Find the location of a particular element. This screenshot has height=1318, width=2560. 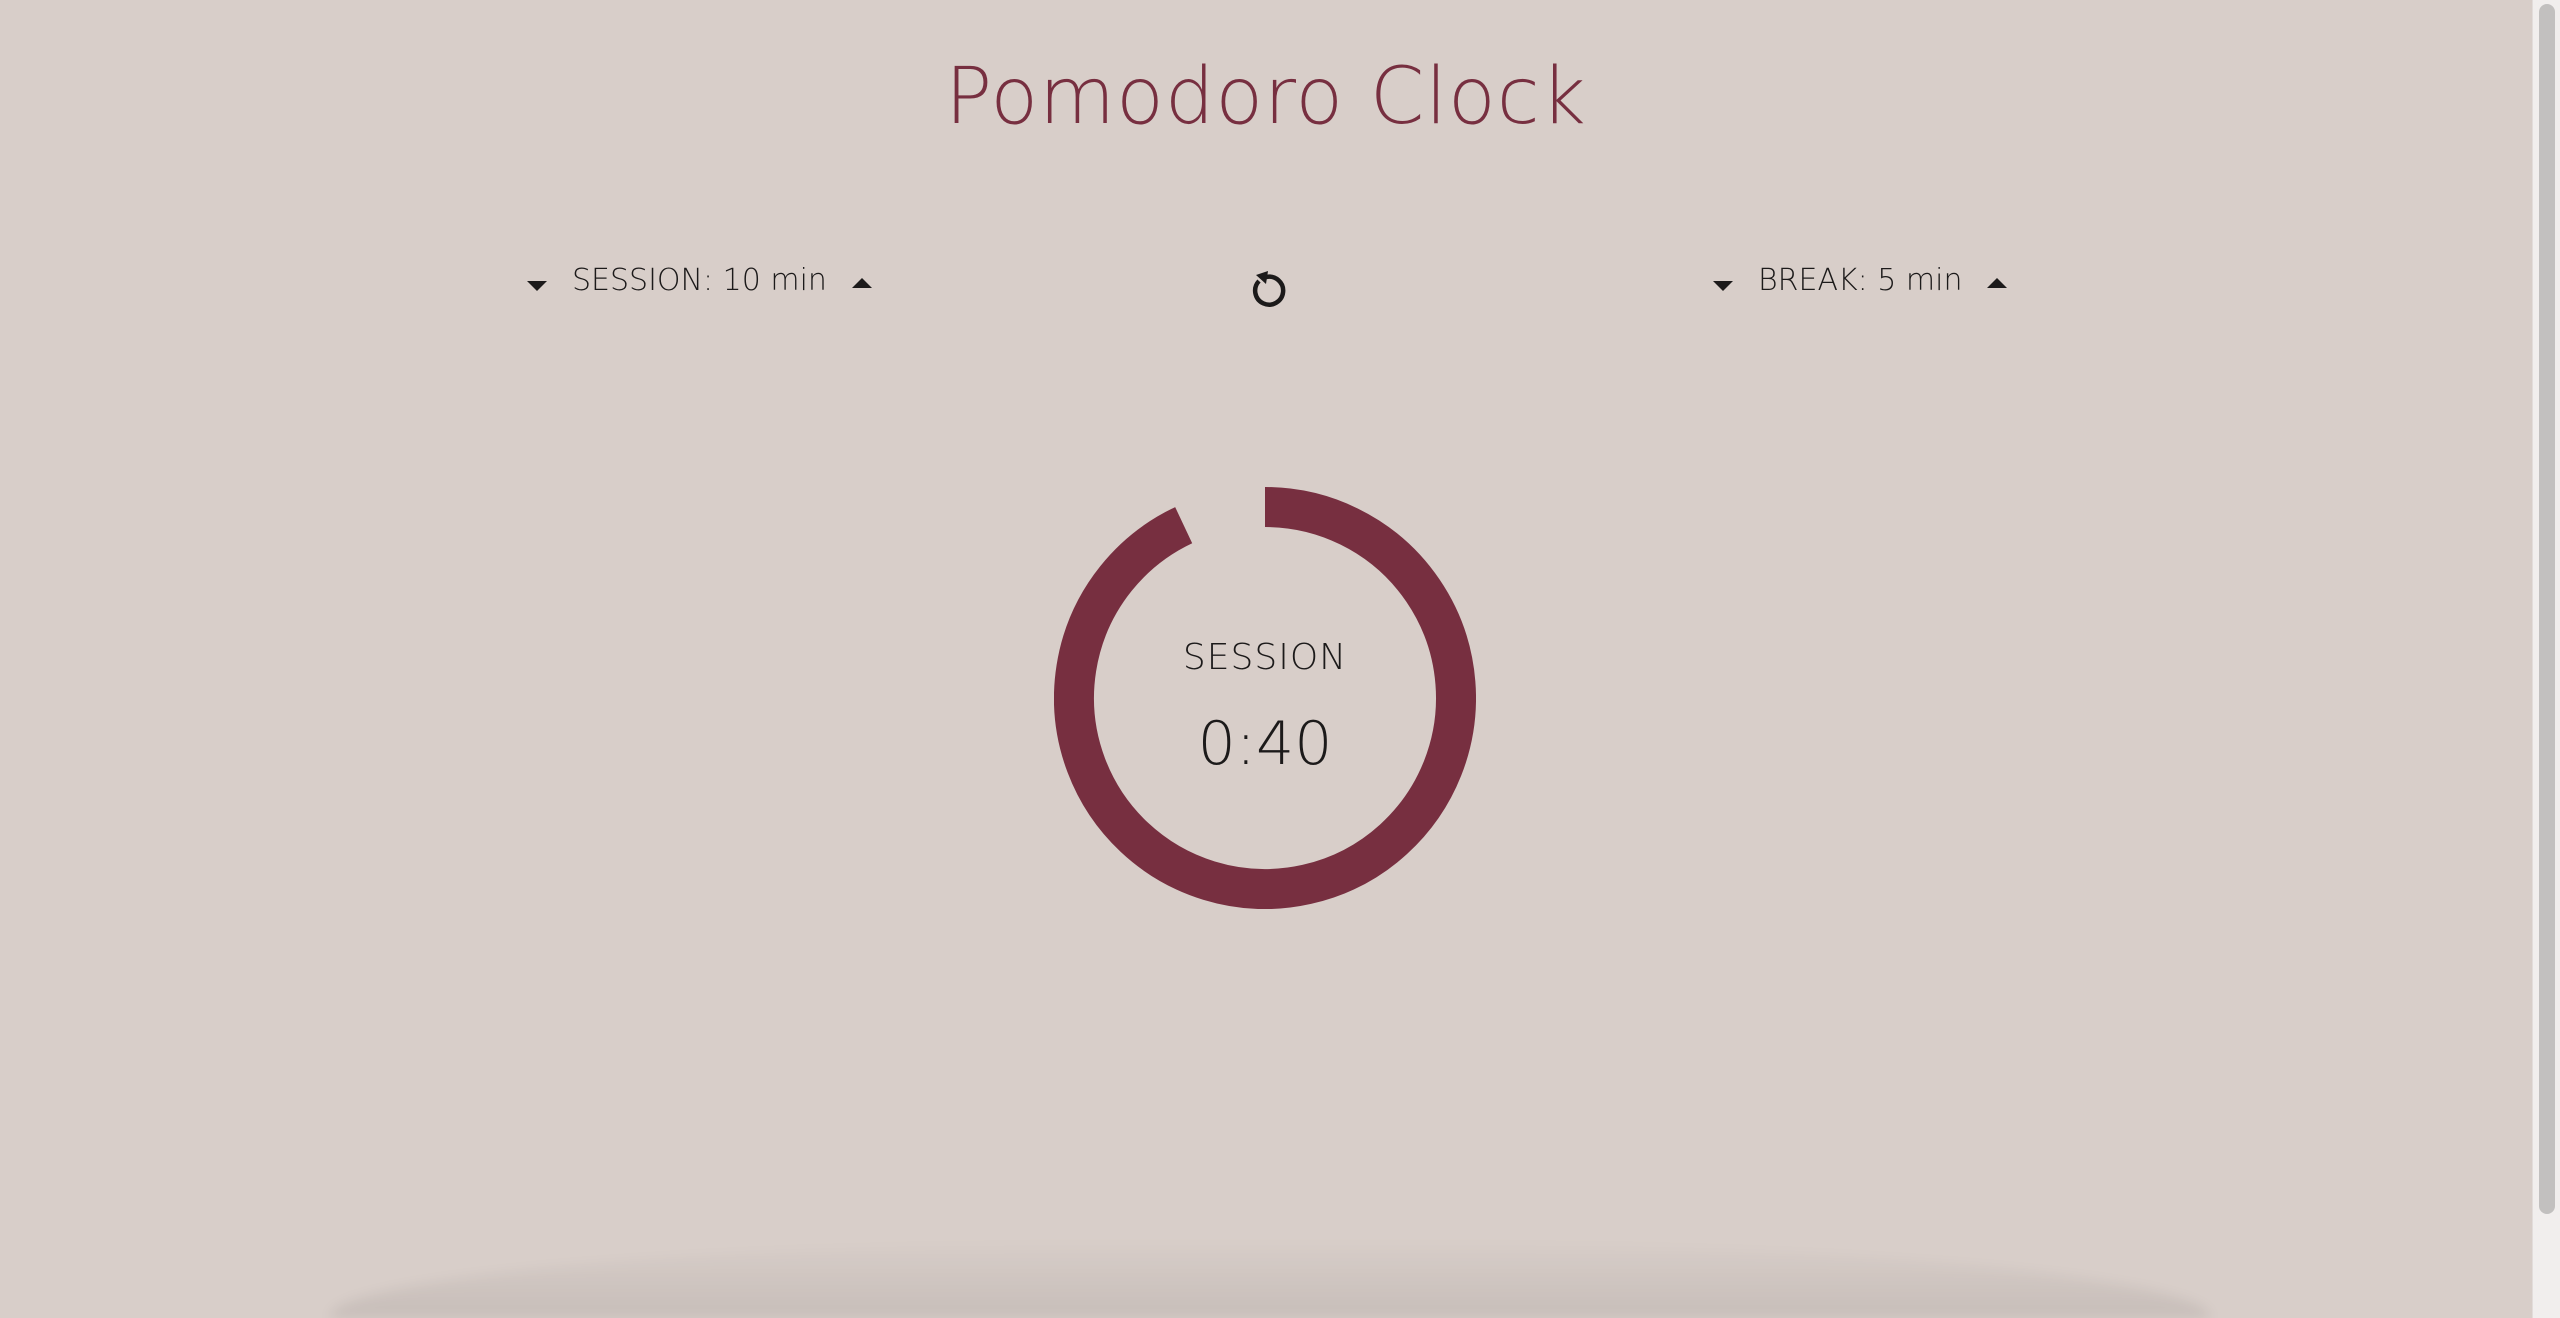

timer-countdown: 0:40 is located at coordinates (1265, 744).